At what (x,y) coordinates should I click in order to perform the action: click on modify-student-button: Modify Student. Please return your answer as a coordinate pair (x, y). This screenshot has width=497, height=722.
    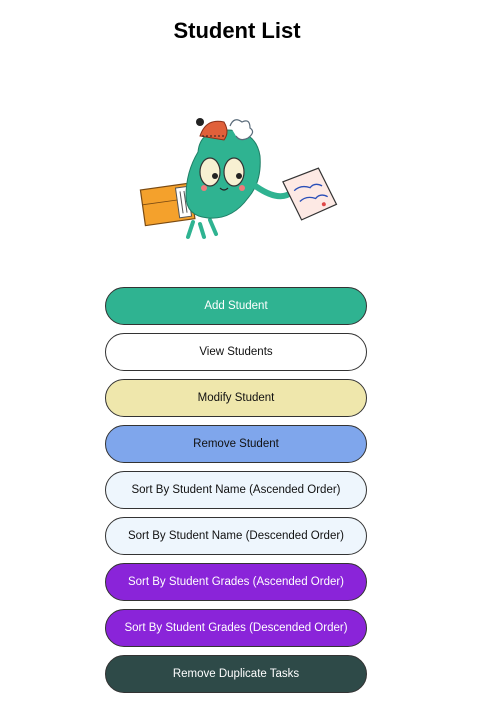
    Looking at the image, I should click on (236, 398).